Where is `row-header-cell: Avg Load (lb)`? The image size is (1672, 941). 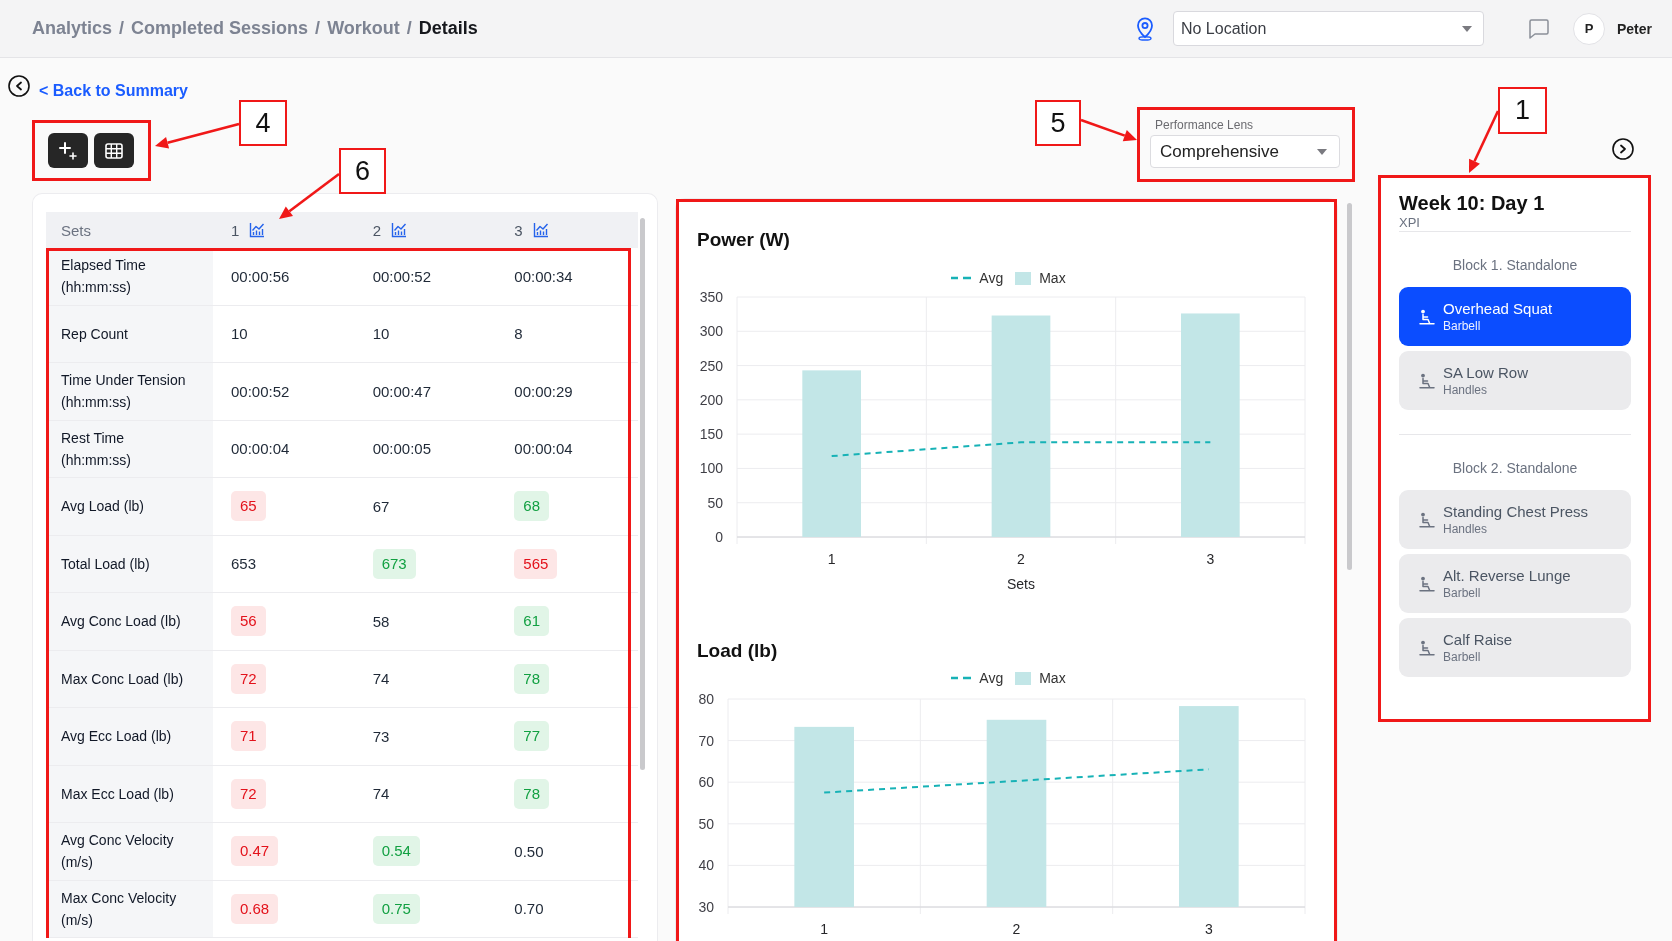 row-header-cell: Avg Load (lb) is located at coordinates (129, 506).